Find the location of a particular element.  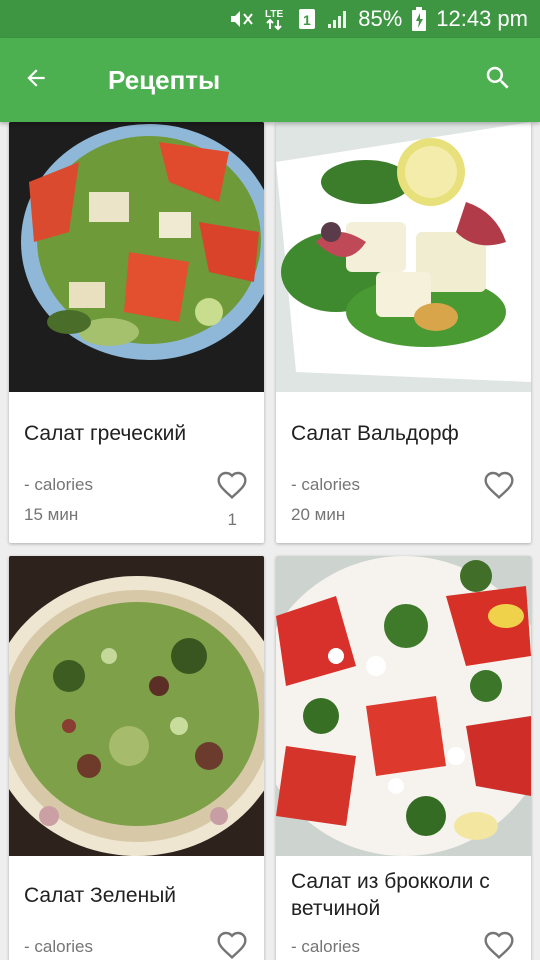

search-icon is located at coordinates (498, 80).